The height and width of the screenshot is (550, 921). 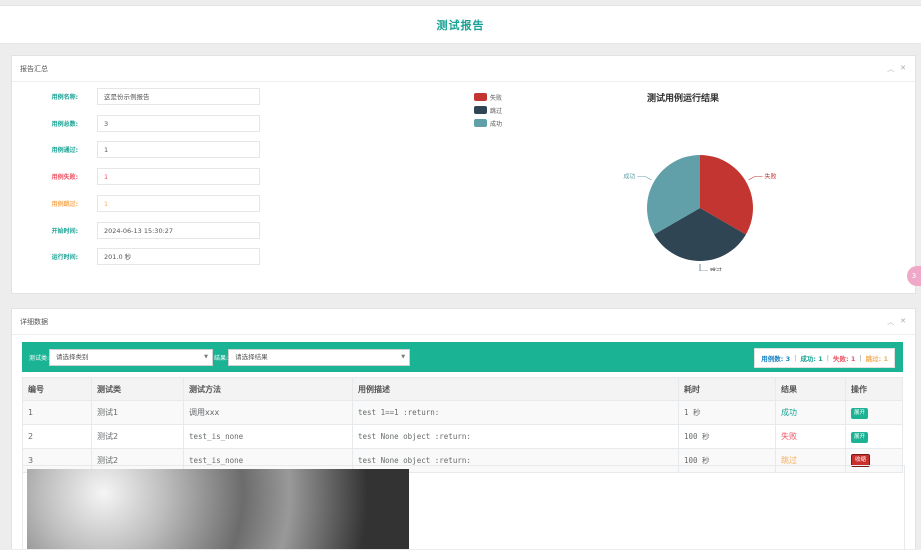 I want to click on field-label: 用例跳过:, so click(x=64, y=204).